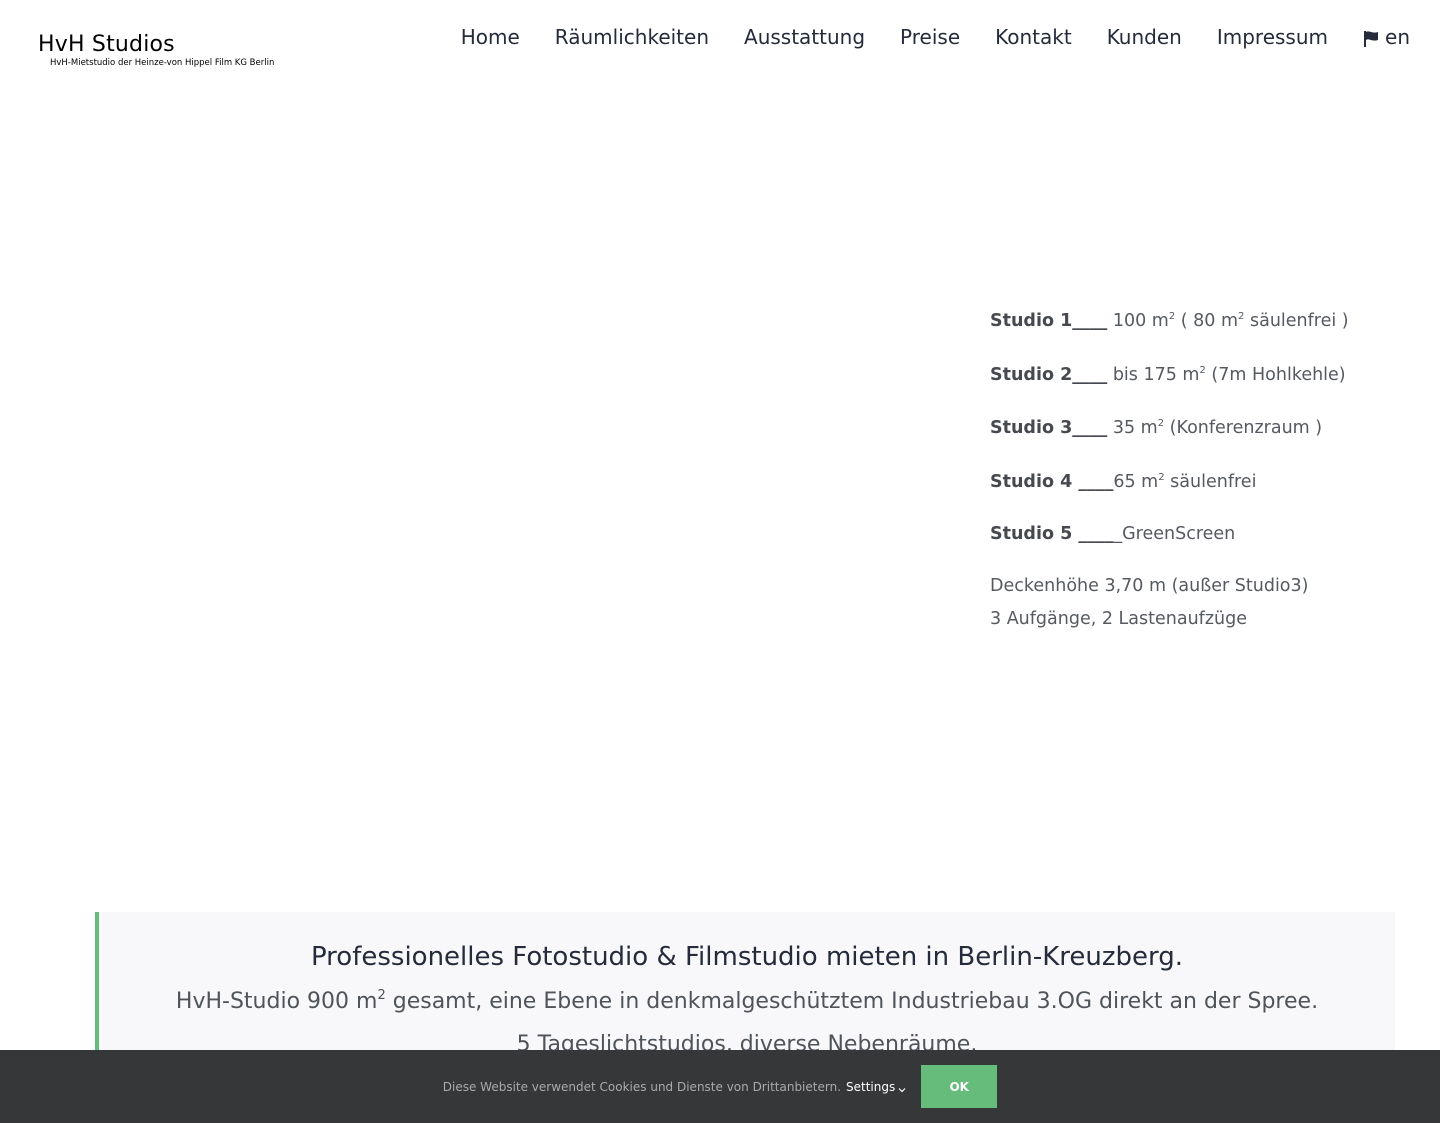  Describe the element at coordinates (1132, 428) in the screenshot. I see `studio-size: 35 m` at that location.